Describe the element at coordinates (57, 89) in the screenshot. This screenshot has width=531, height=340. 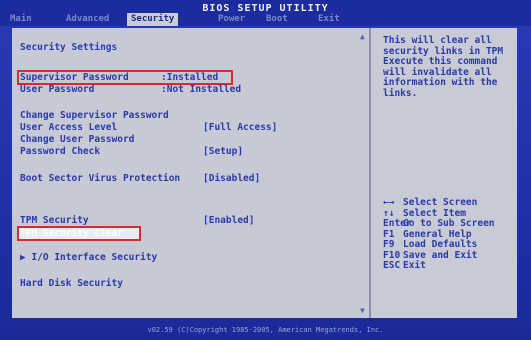
I see `user-password-label: User Password` at that location.